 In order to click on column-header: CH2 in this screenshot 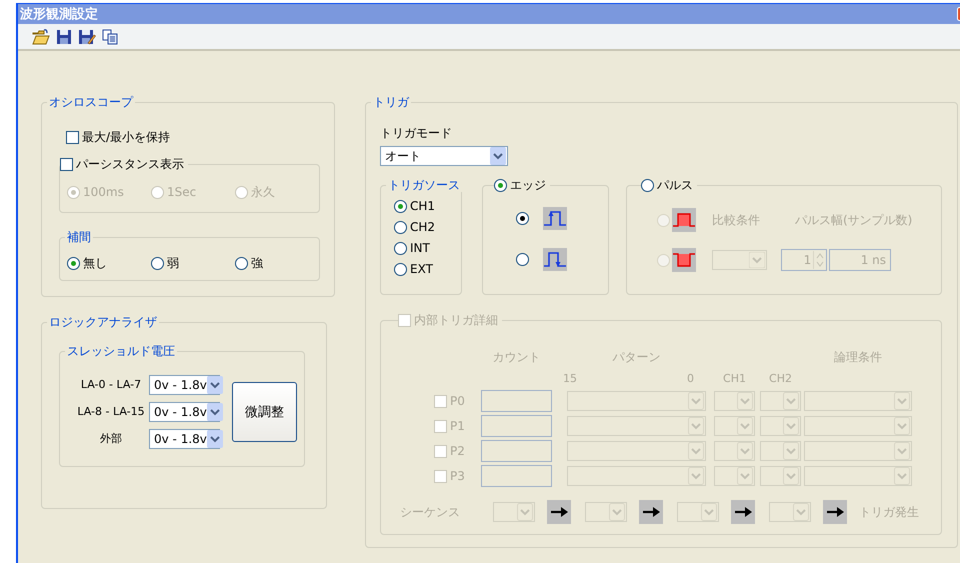, I will do `click(780, 378)`.